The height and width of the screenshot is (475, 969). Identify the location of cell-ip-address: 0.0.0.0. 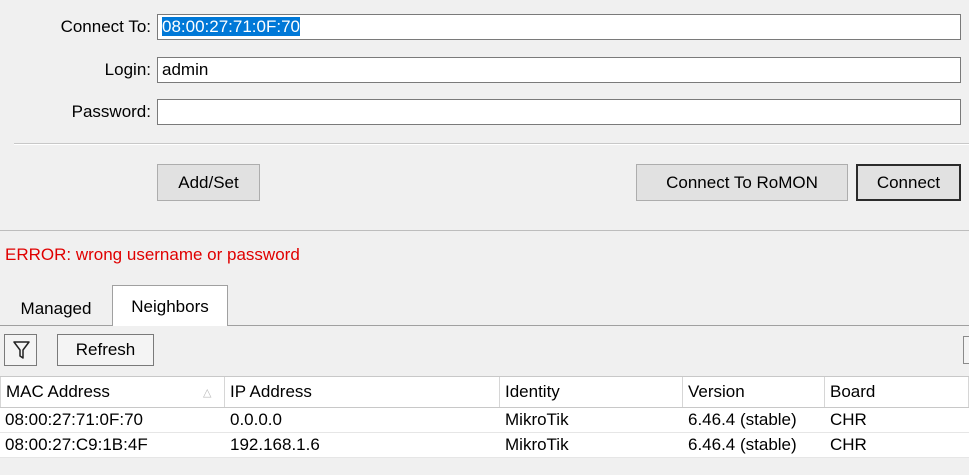
(256, 419).